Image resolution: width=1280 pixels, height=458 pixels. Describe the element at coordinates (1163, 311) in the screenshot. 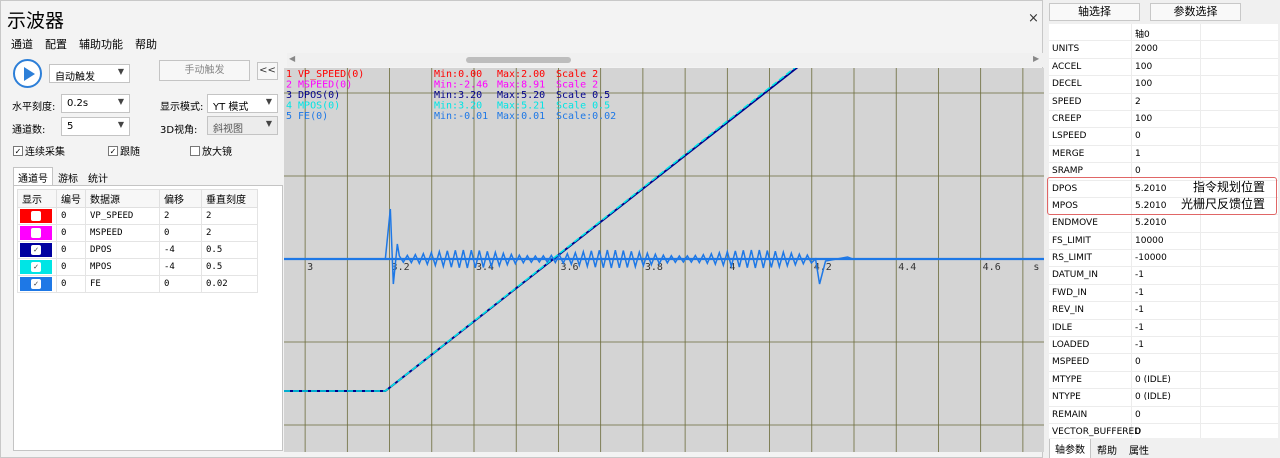

I see `param-row: REV_IN -1` at that location.